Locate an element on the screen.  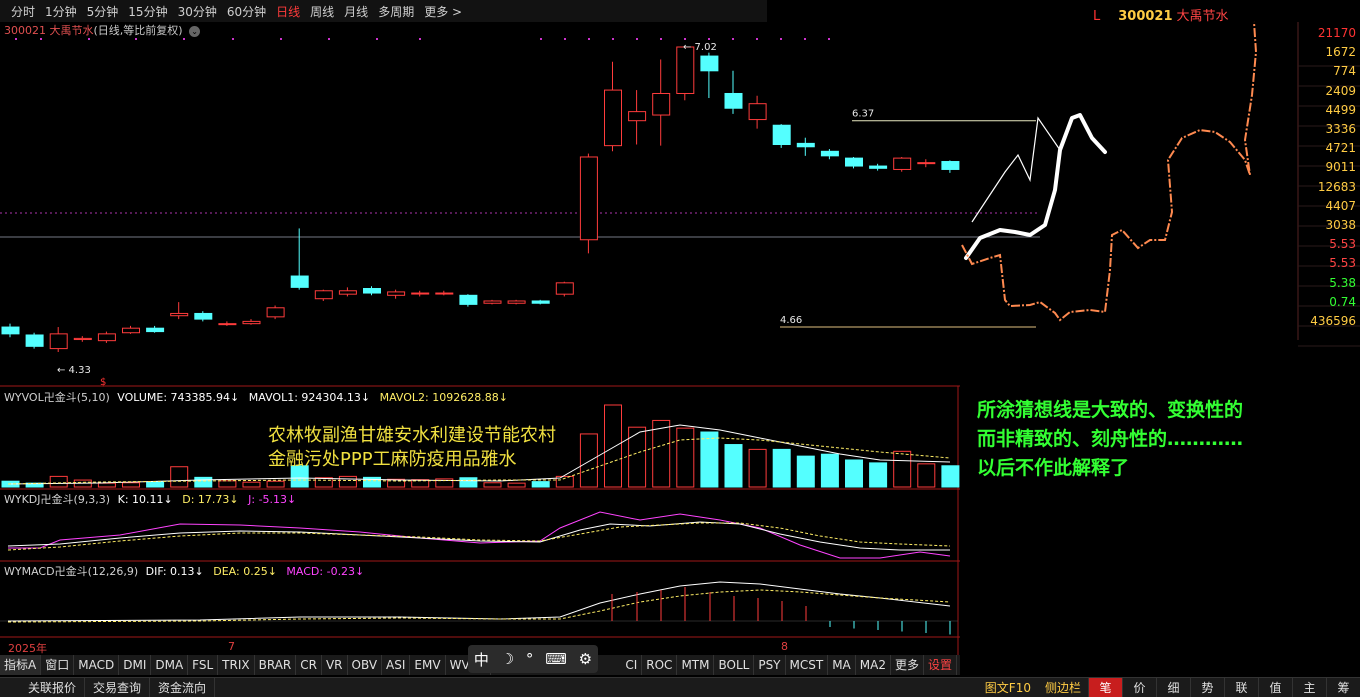
period-tab: 30分钟 is located at coordinates (197, 11).